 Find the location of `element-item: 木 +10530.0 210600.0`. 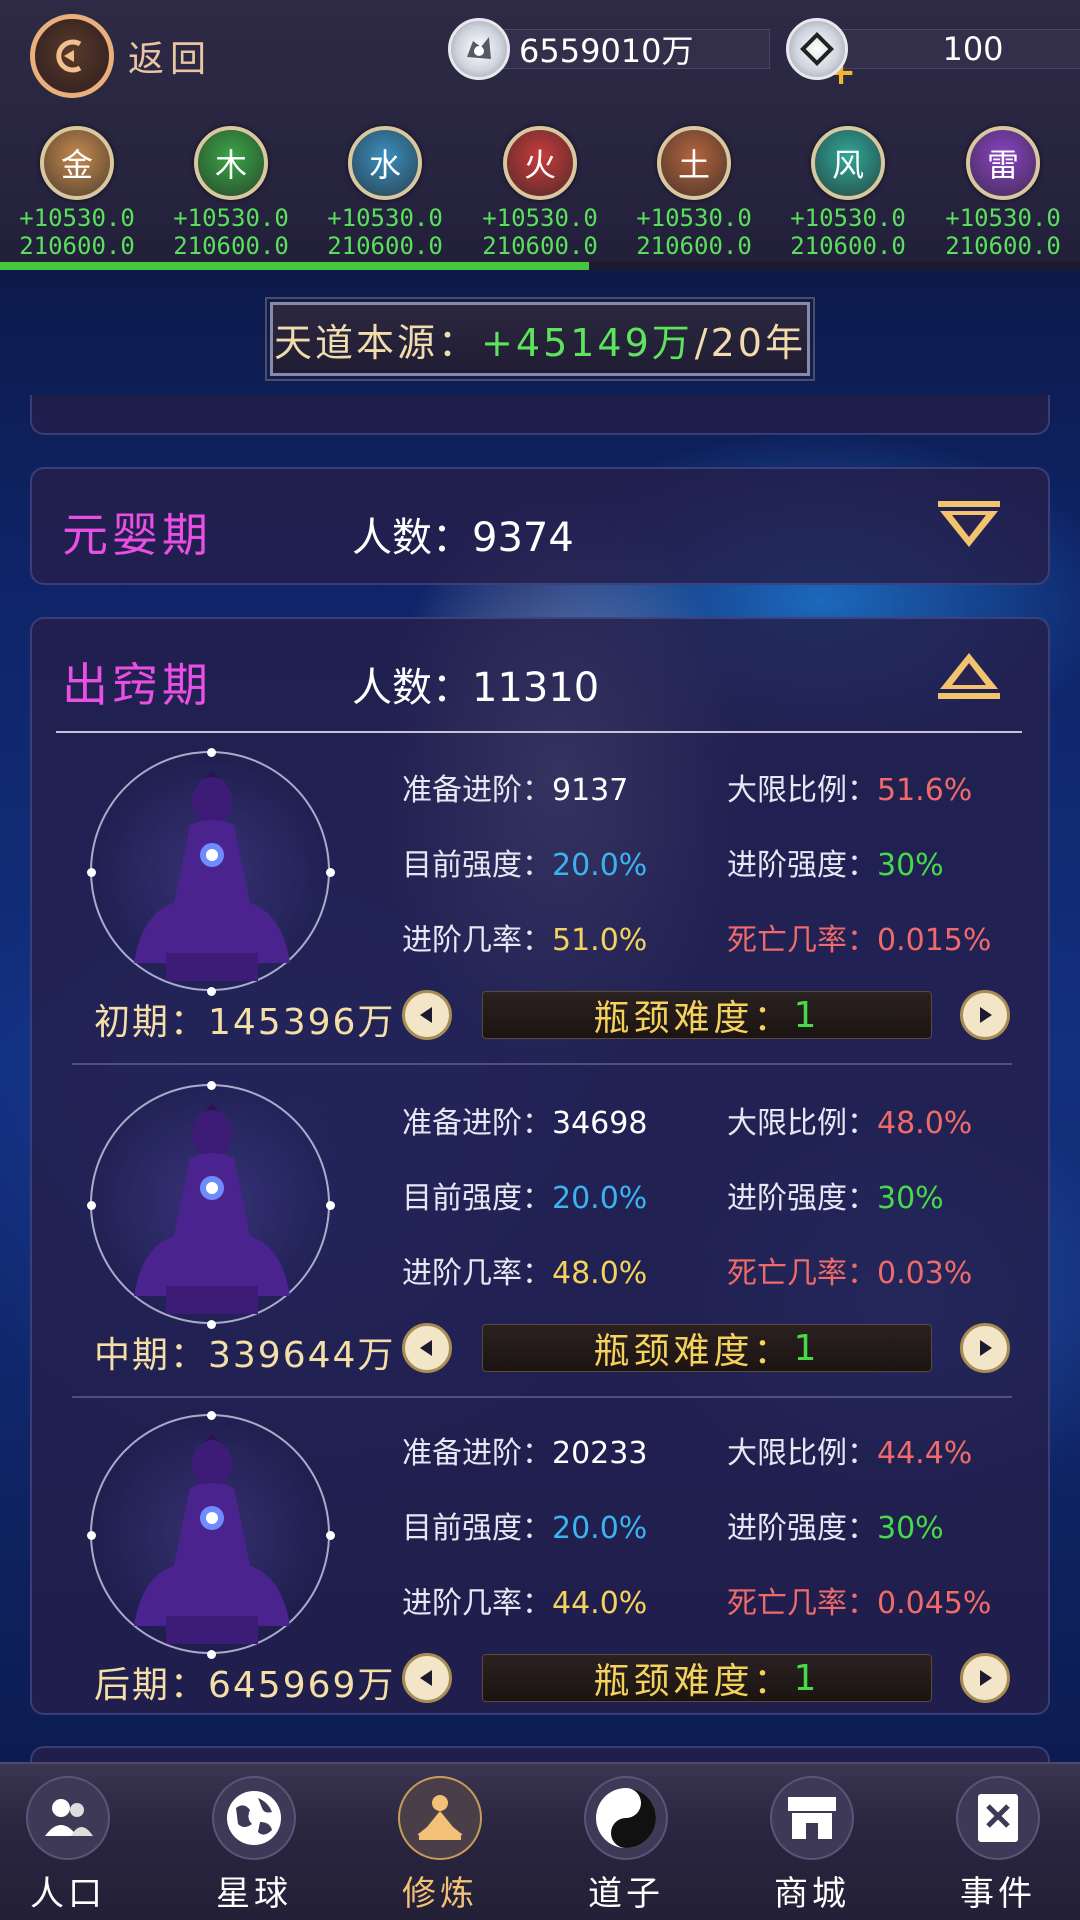

element-item: 木 +10530.0 210600.0 is located at coordinates (231, 193).